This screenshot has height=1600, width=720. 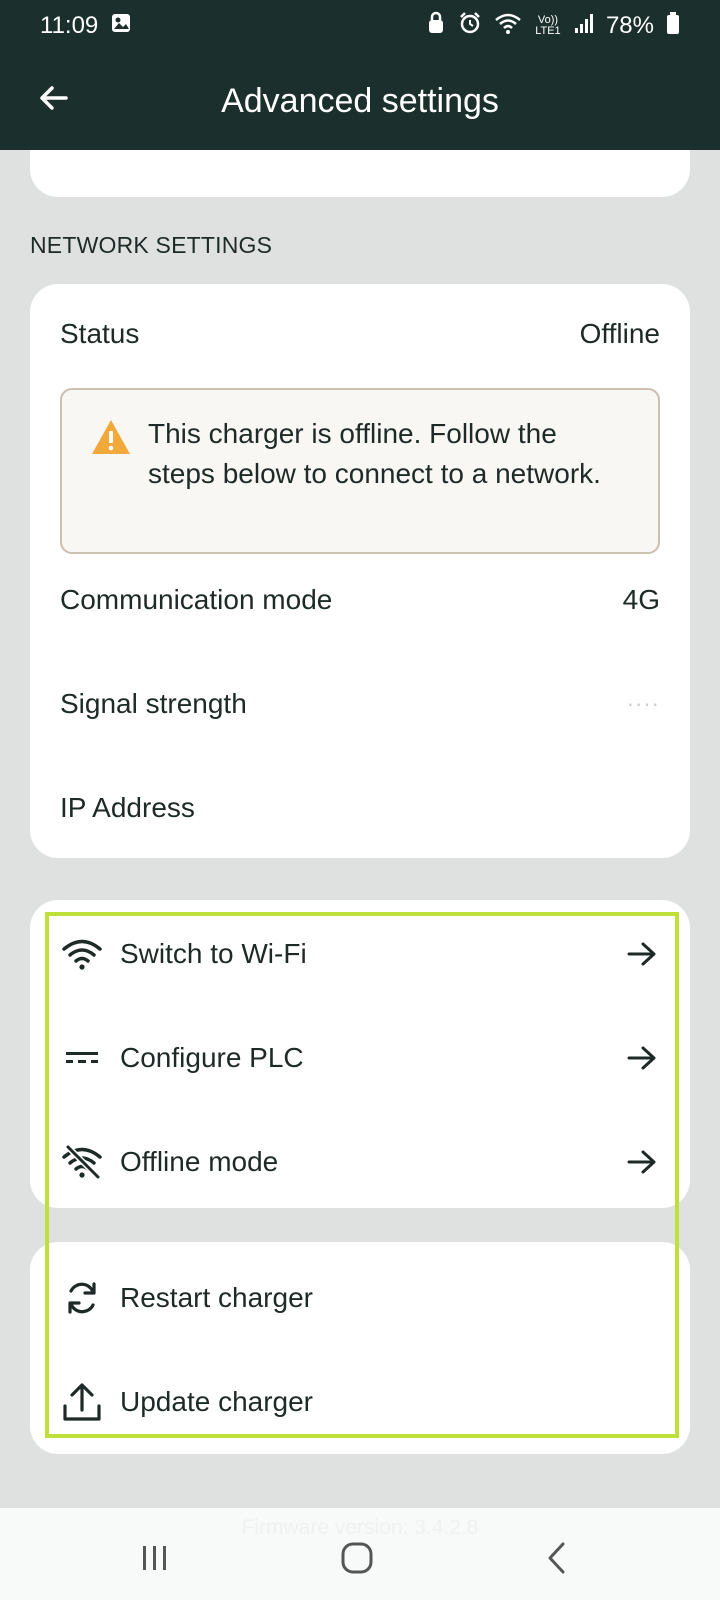 I want to click on wifi-status-icon, so click(x=508, y=26).